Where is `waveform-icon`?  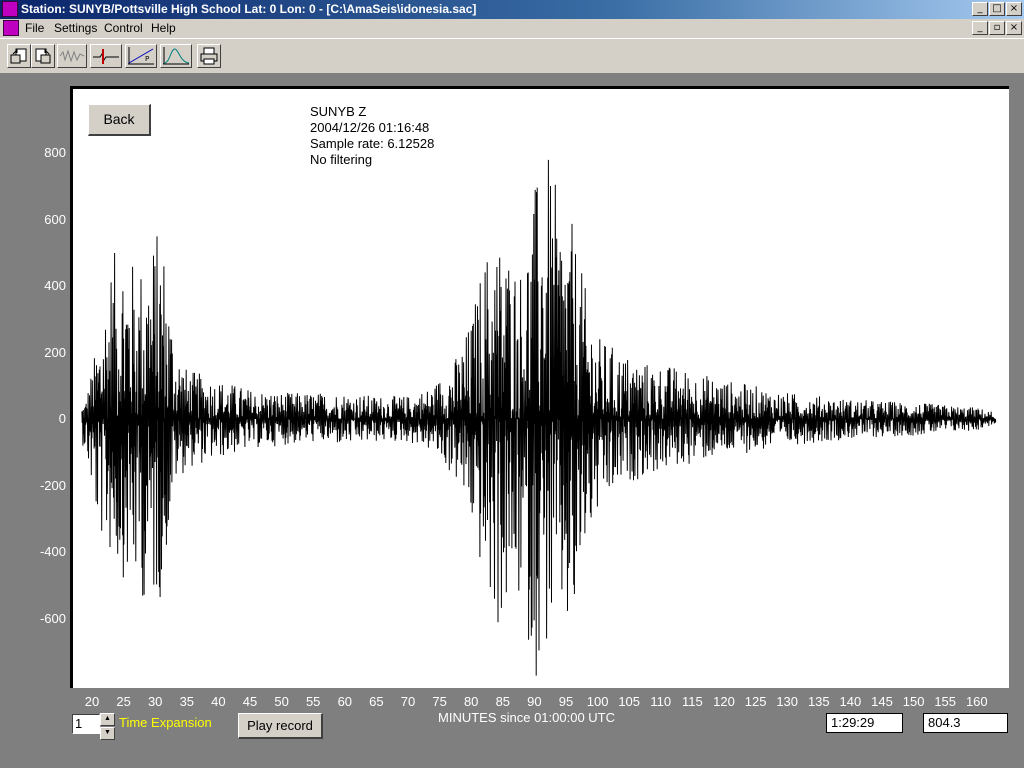
waveform-icon is located at coordinates (72, 56).